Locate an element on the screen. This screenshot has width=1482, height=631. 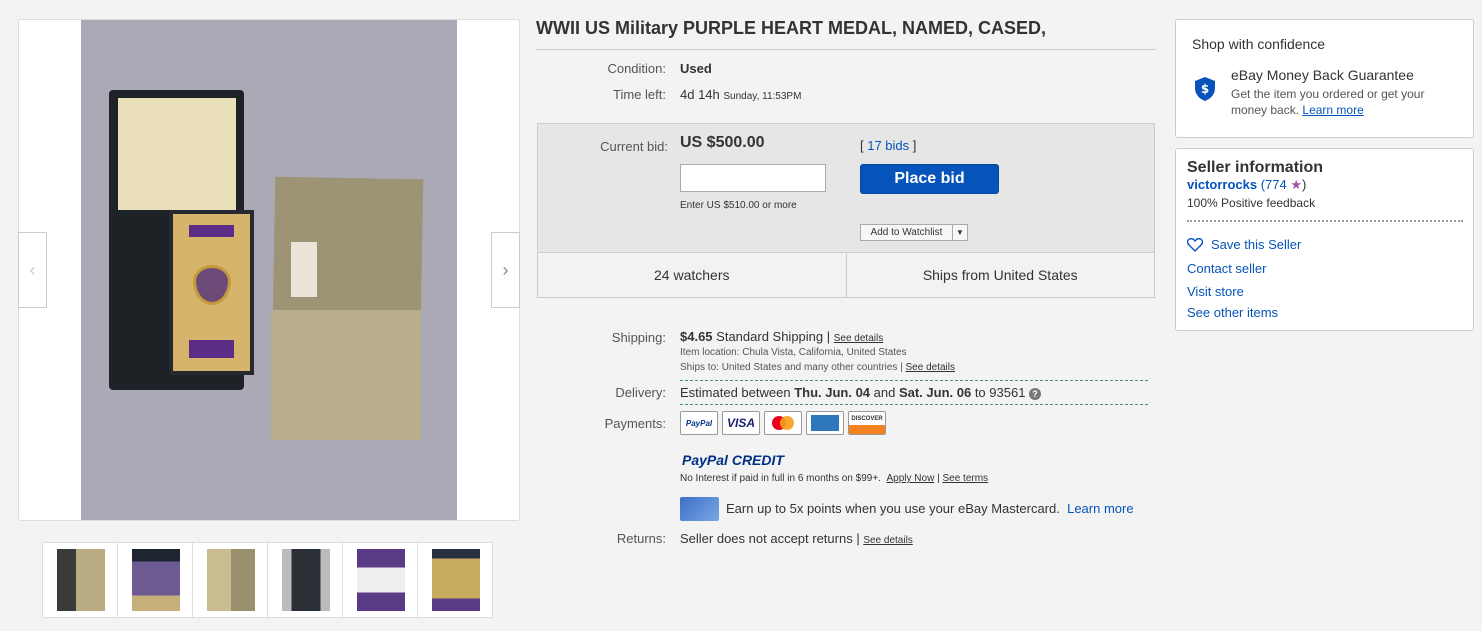
photo-box-flap is located at coordinates (346, 375).